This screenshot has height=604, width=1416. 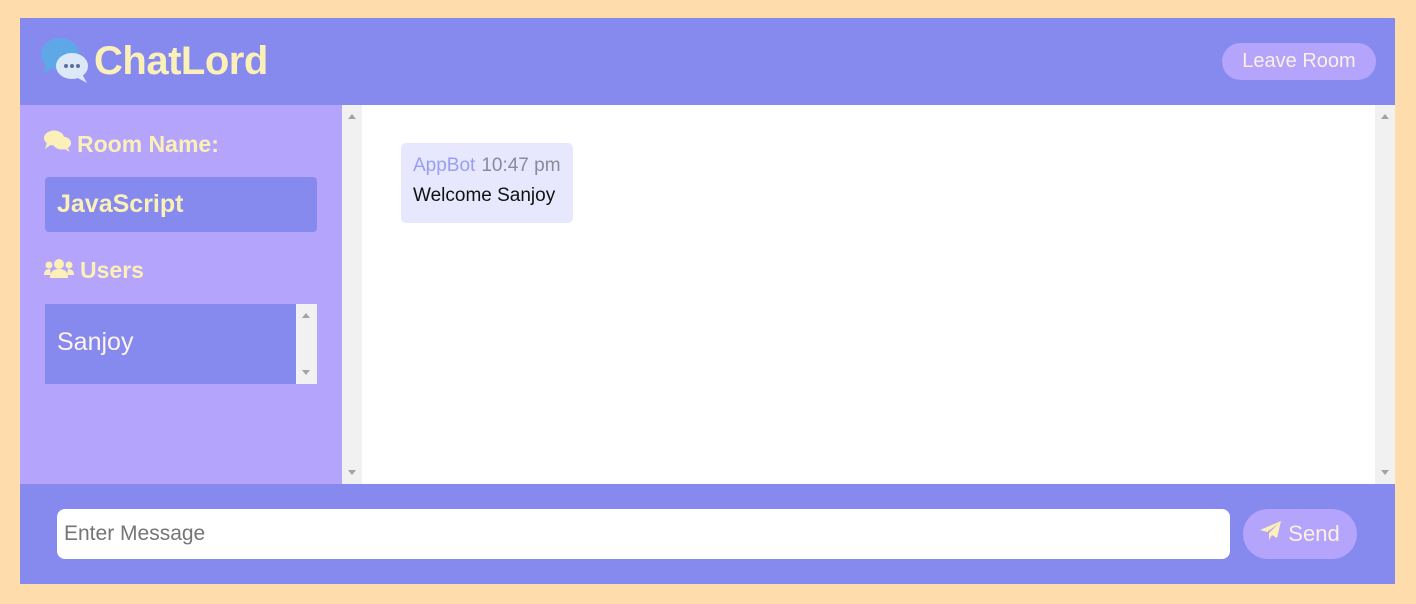 What do you see at coordinates (1385, 294) in the screenshot?
I see `right-scrollbar` at bounding box center [1385, 294].